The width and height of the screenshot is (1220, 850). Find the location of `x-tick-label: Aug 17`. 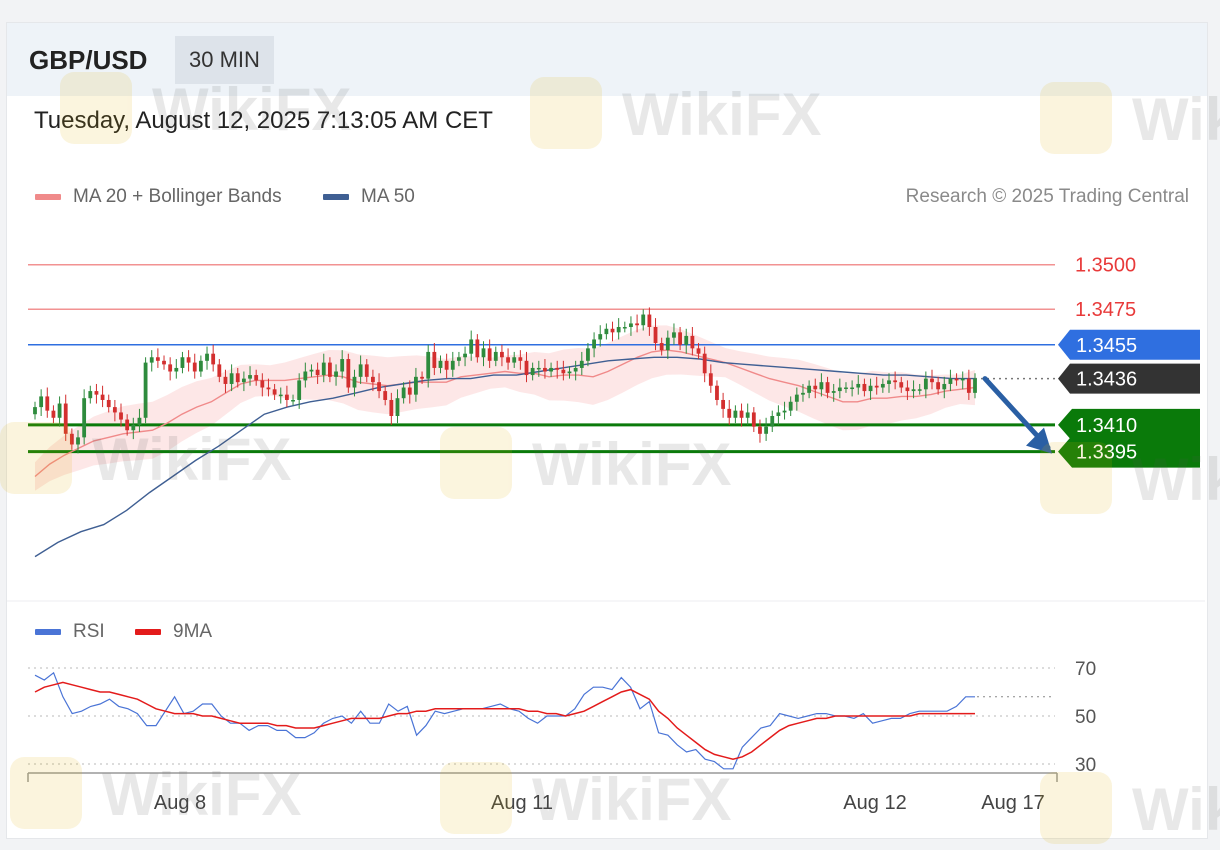

x-tick-label: Aug 17 is located at coordinates (1012, 803).